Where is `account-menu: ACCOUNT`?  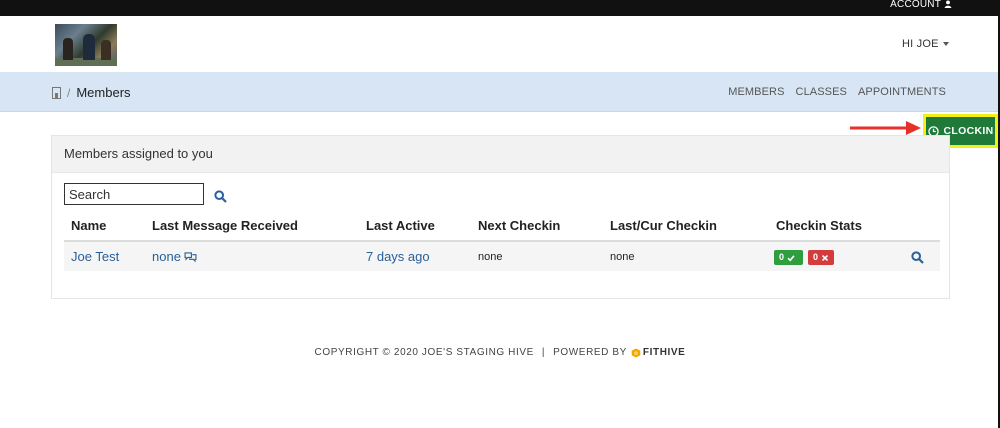 account-menu: ACCOUNT is located at coordinates (921, 6).